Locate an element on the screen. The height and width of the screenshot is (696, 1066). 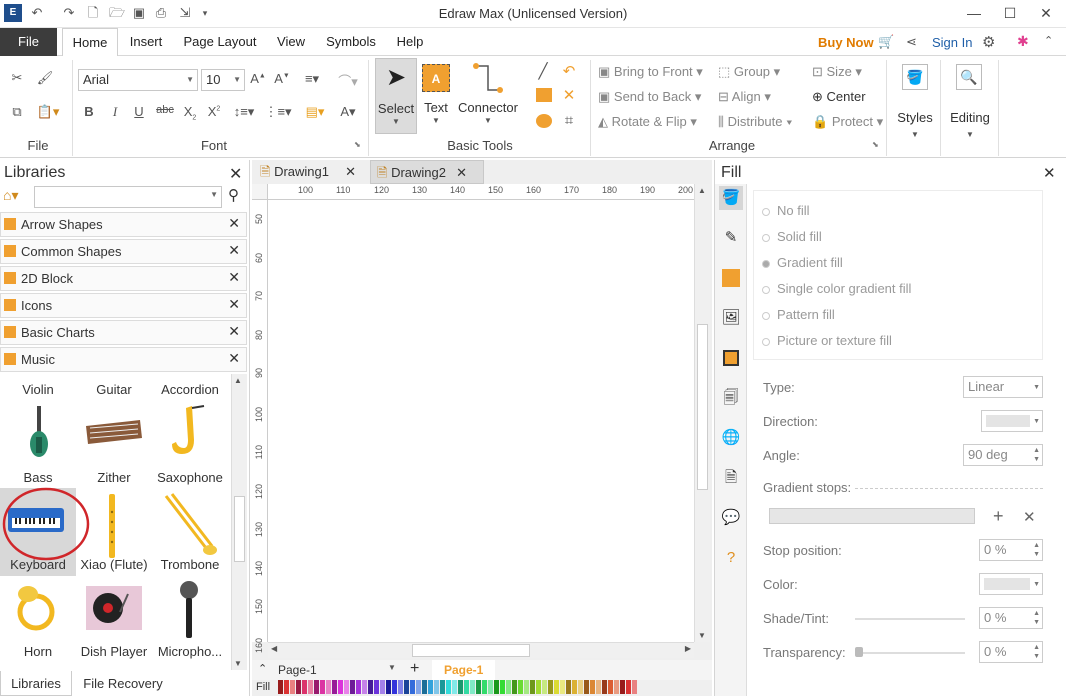
shape-label-guitar: Guitar is located at coordinates (114, 389).